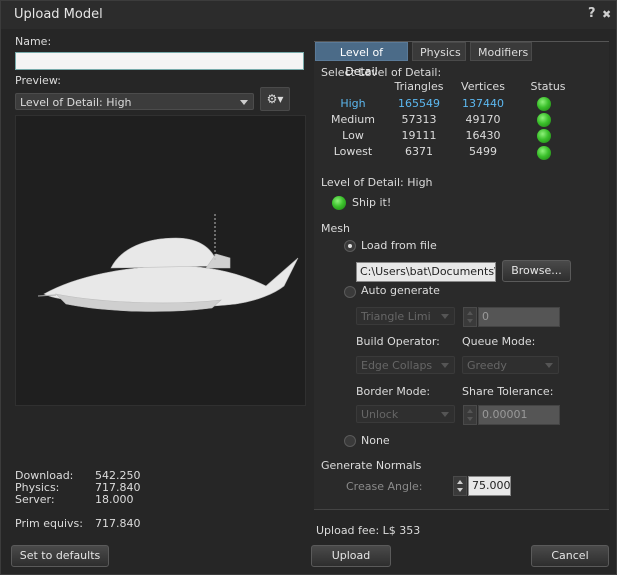 This screenshot has width=617, height=575. What do you see at coordinates (489, 486) in the screenshot?
I see `crease-angle-field: 75.000` at bounding box center [489, 486].